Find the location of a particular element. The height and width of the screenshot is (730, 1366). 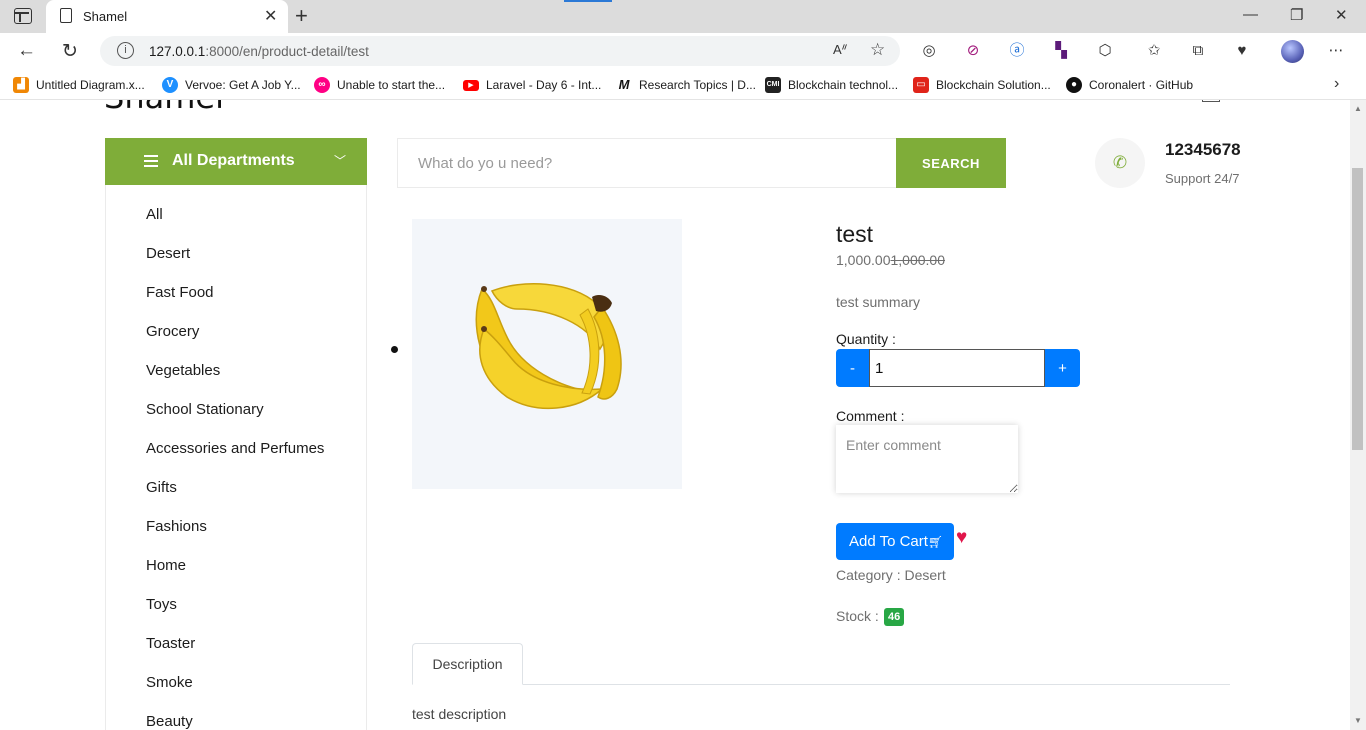

old-price: 1,000.00 is located at coordinates (918, 260).